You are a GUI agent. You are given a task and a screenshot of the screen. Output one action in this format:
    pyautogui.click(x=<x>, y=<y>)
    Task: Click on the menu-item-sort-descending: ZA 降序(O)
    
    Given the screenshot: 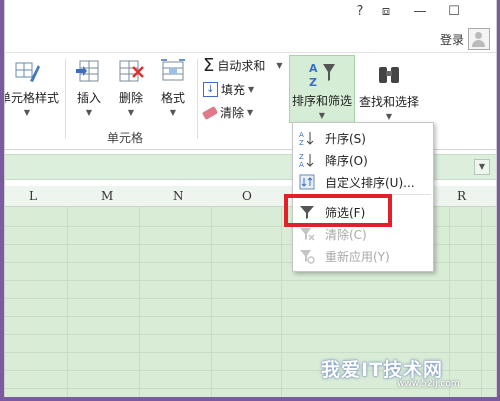 What is the action you would take?
    pyautogui.click(x=363, y=160)
    